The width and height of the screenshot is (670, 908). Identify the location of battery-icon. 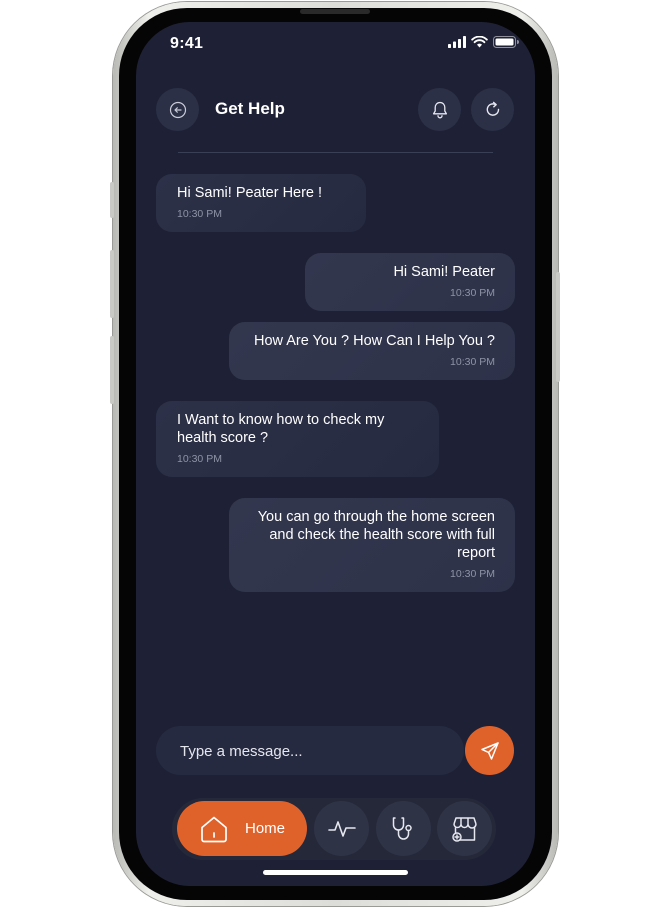
(506, 42).